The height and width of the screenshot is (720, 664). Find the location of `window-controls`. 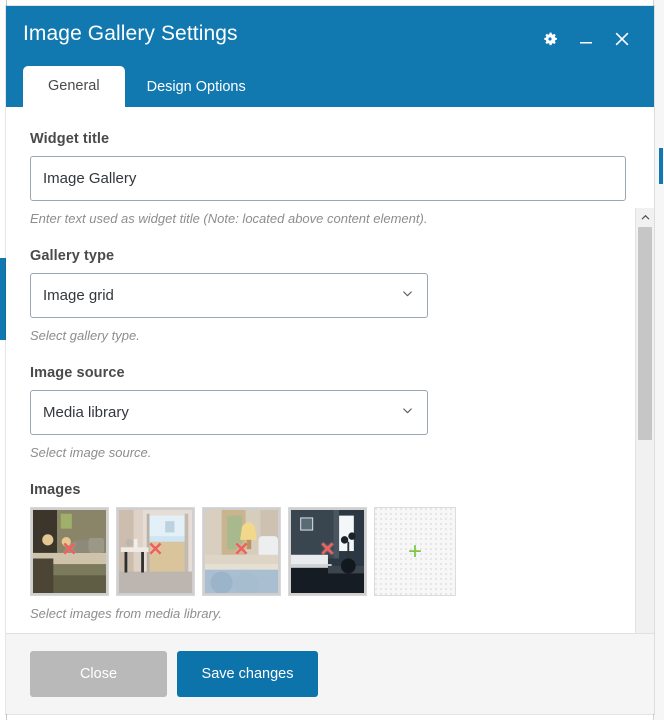

window-controls is located at coordinates (586, 39).